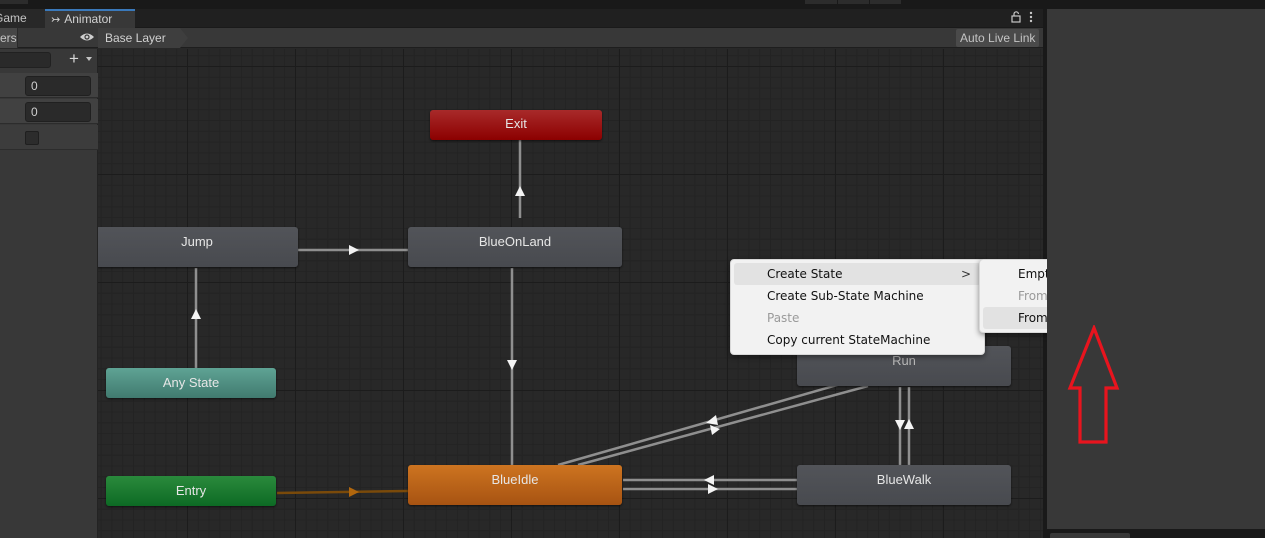 The width and height of the screenshot is (1265, 538). What do you see at coordinates (1016, 18) in the screenshot?
I see `lock-icon` at bounding box center [1016, 18].